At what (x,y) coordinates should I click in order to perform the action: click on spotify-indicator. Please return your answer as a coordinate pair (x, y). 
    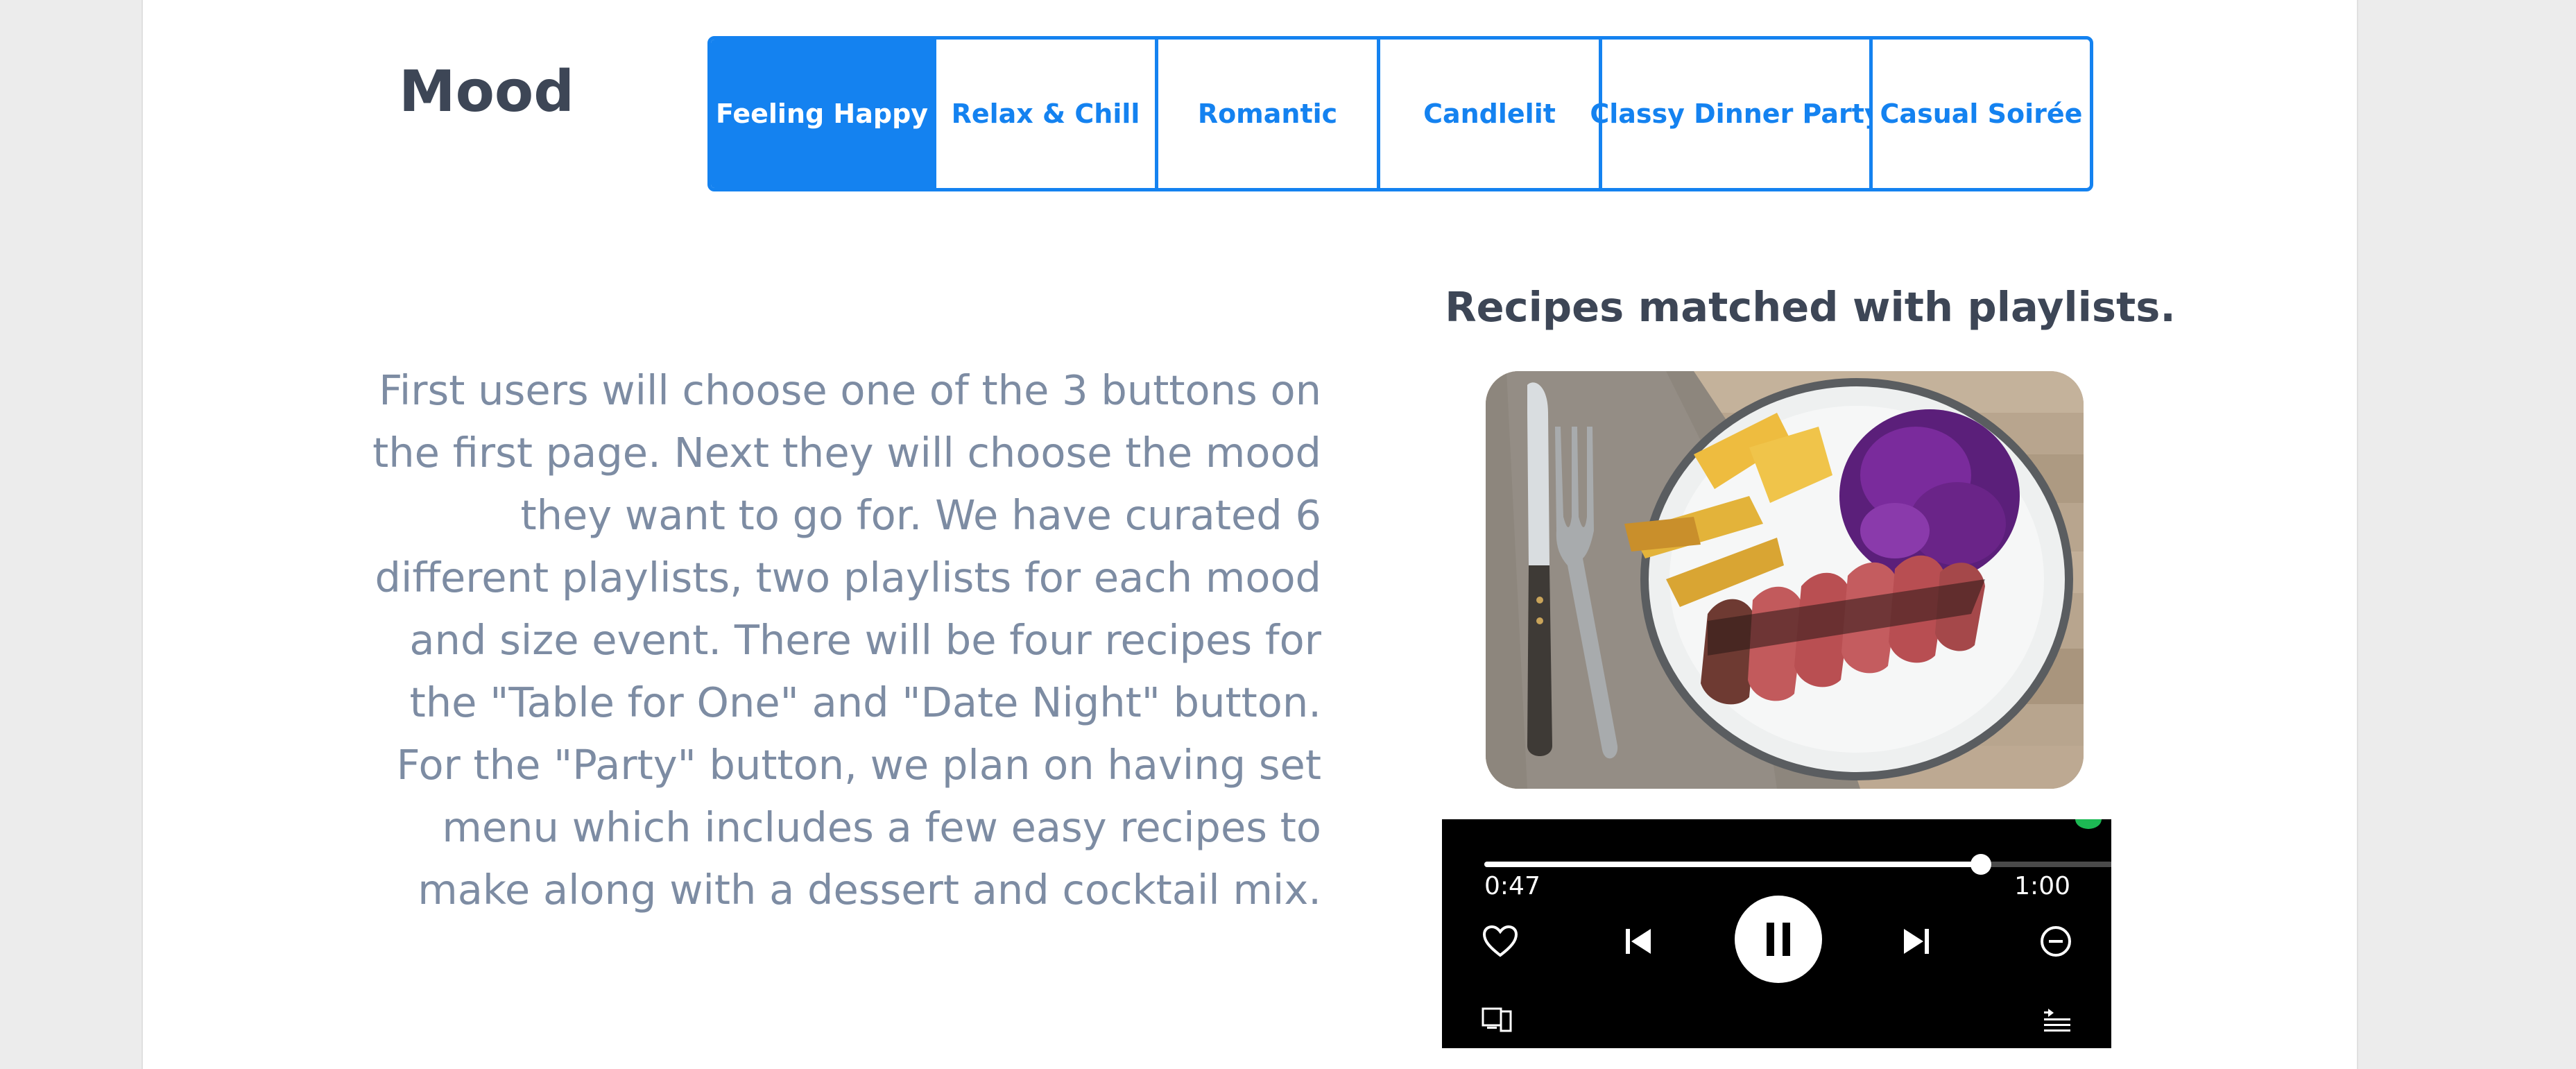
    Looking at the image, I should click on (2088, 824).